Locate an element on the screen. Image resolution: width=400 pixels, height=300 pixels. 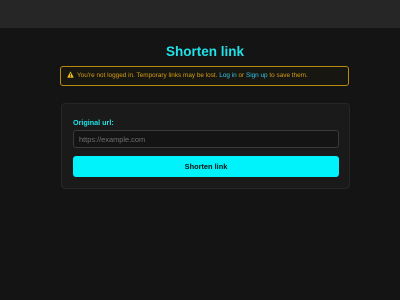
signup-link: Sign up is located at coordinates (257, 75).